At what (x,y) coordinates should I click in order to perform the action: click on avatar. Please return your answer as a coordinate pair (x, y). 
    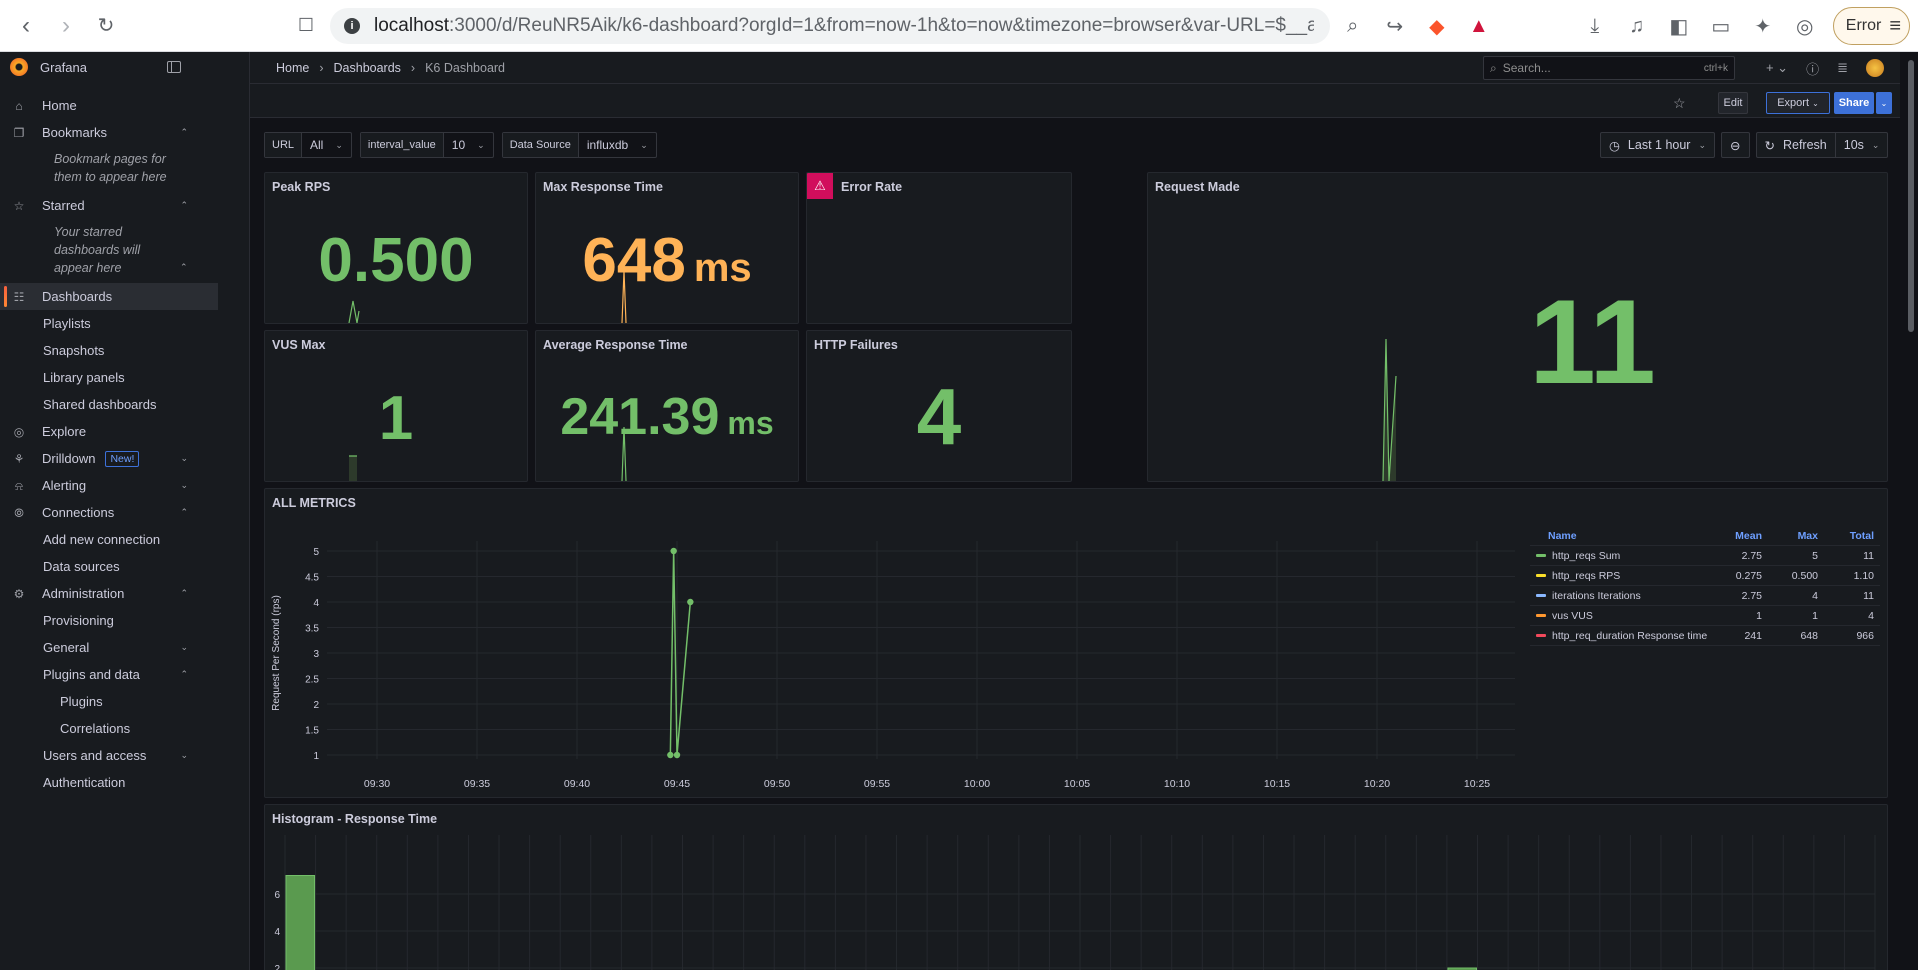
    Looking at the image, I should click on (1875, 68).